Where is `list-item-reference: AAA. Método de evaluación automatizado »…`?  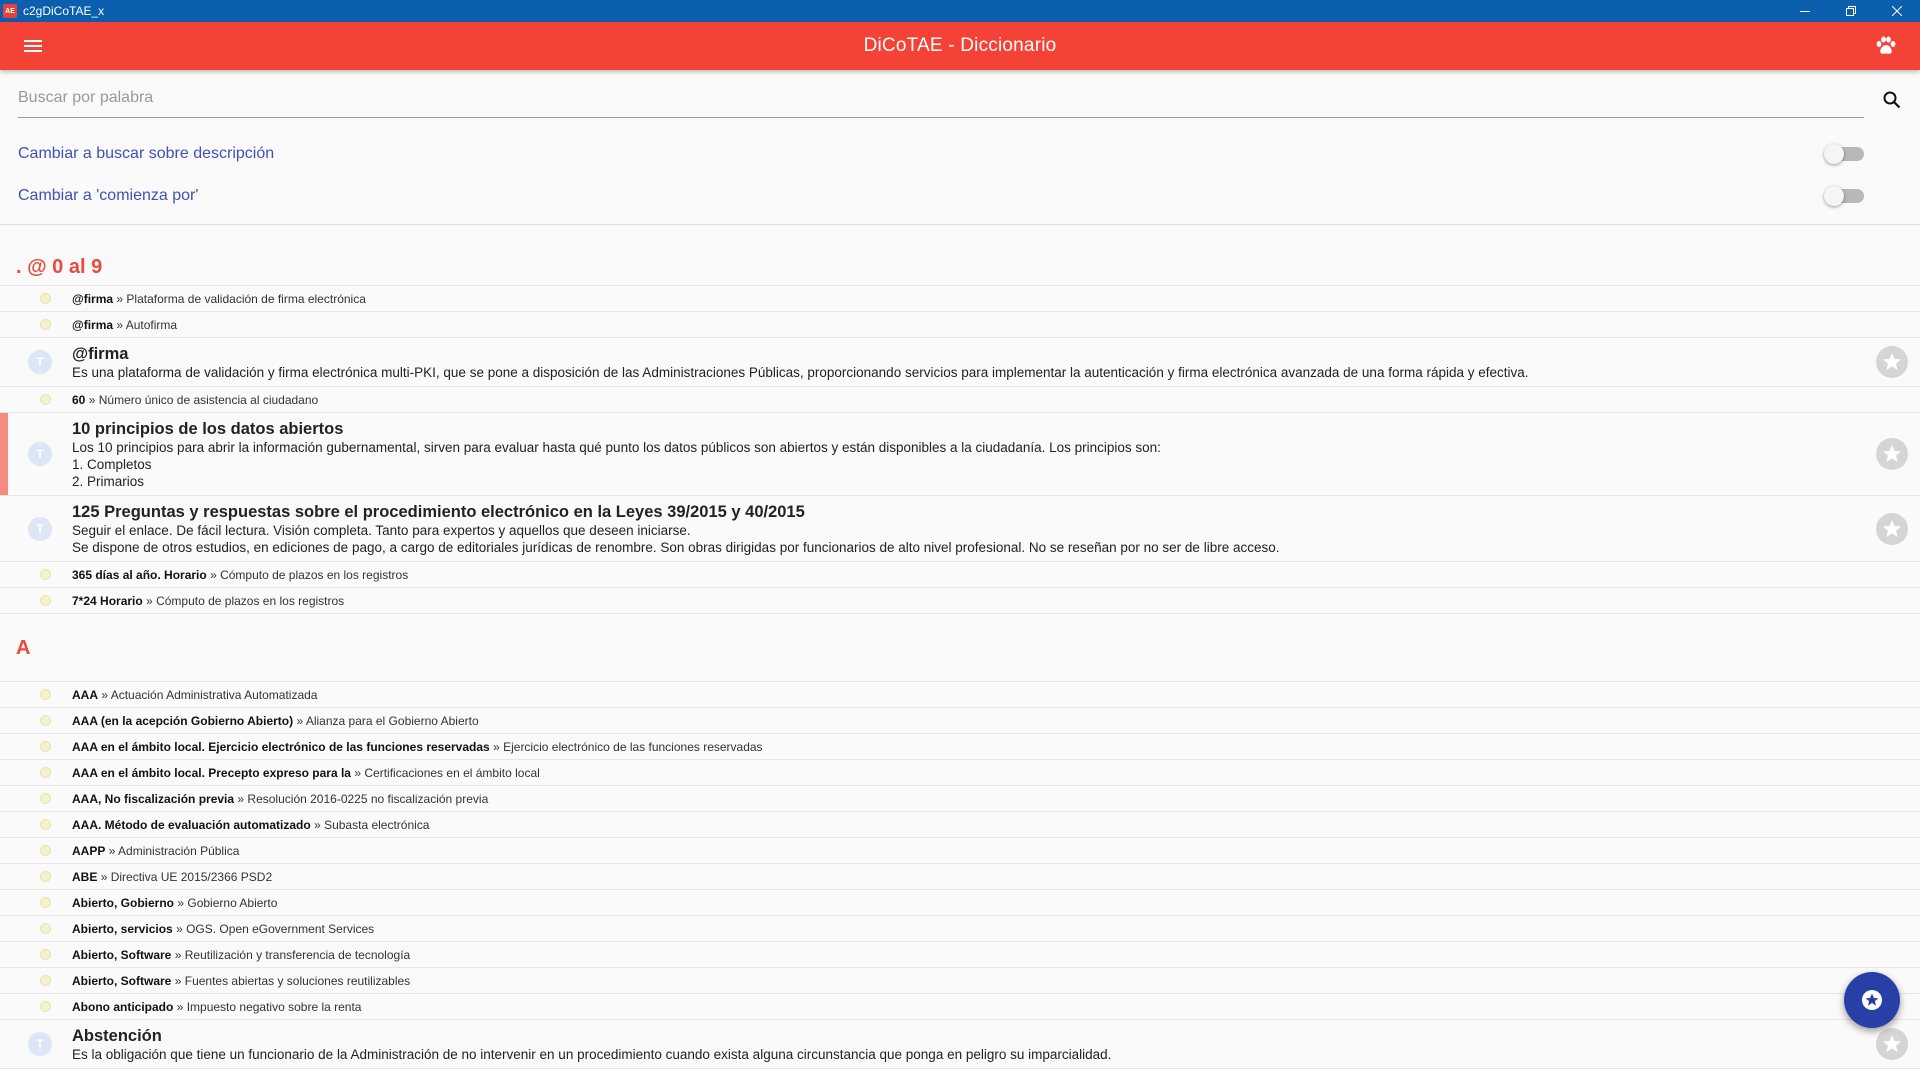
list-item-reference: AAA. Método de evaluación automatizado »… is located at coordinates (960, 825).